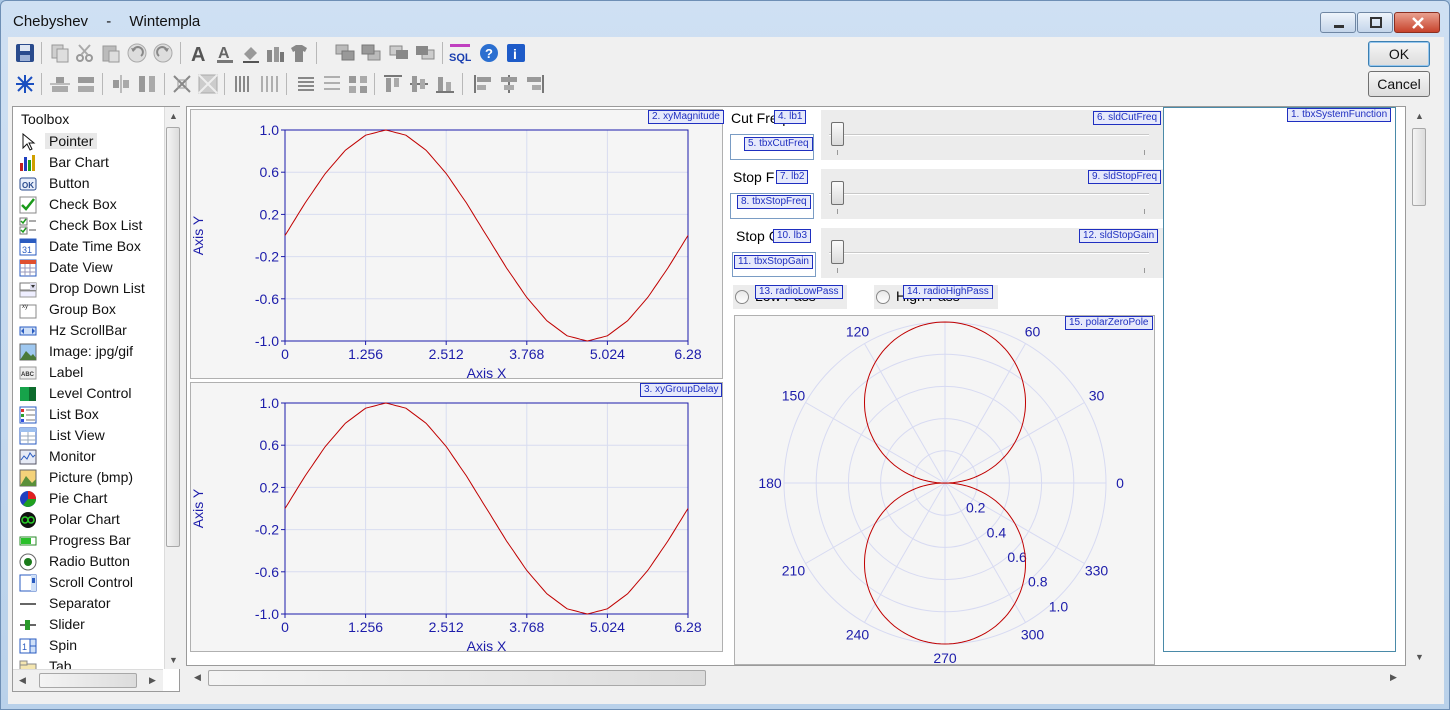  Describe the element at coordinates (88, 267) in the screenshot. I see `toolbox-item-date-view: Date View` at that location.